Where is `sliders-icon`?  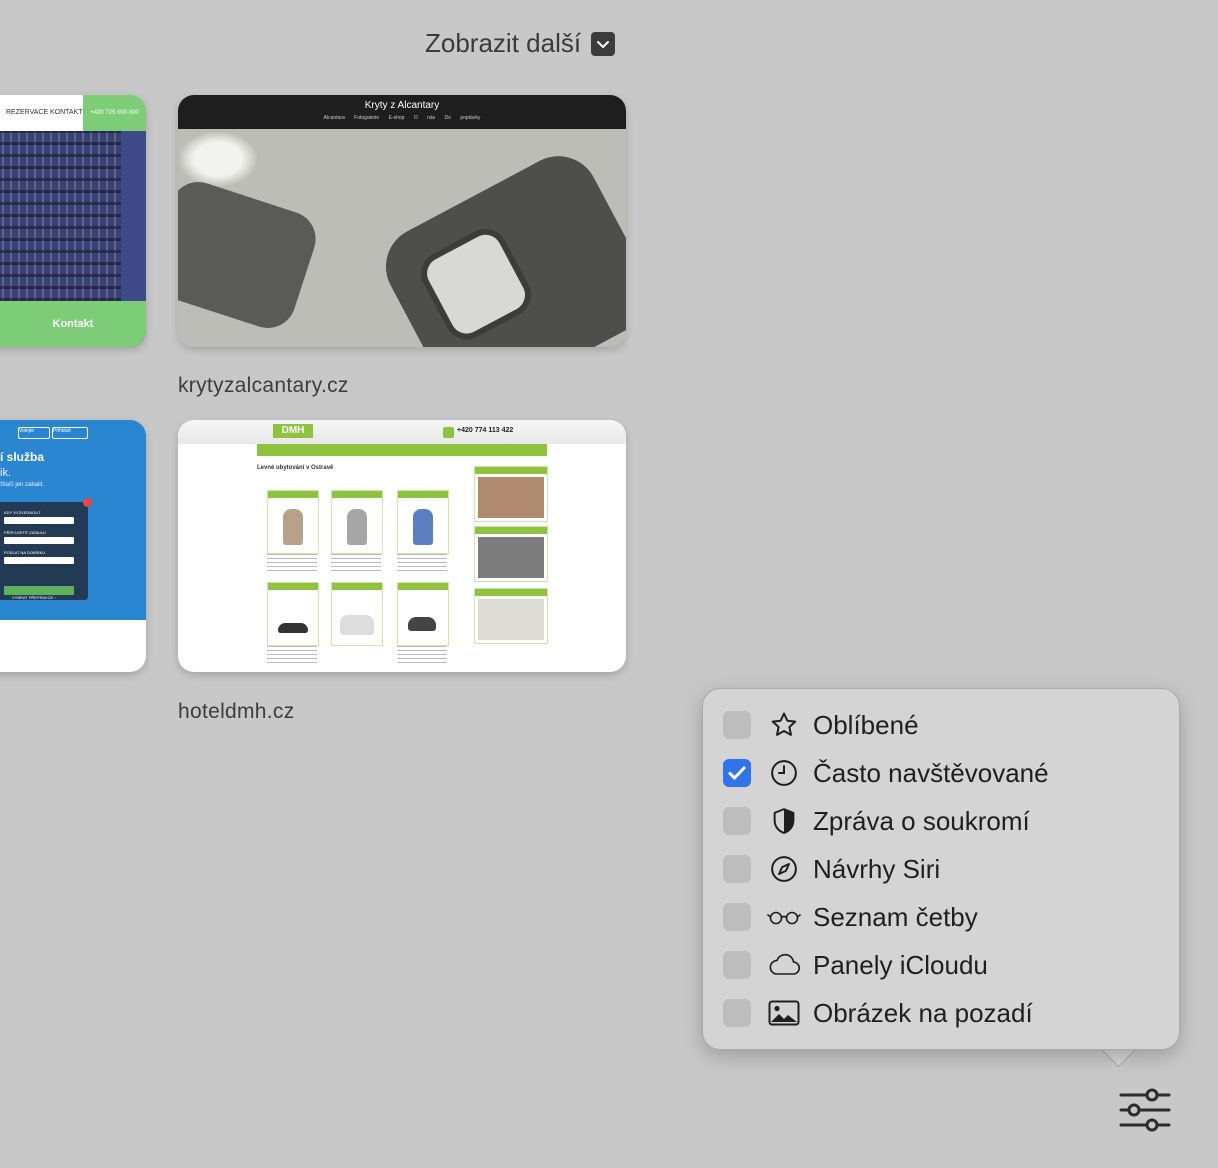 sliders-icon is located at coordinates (1145, 1110).